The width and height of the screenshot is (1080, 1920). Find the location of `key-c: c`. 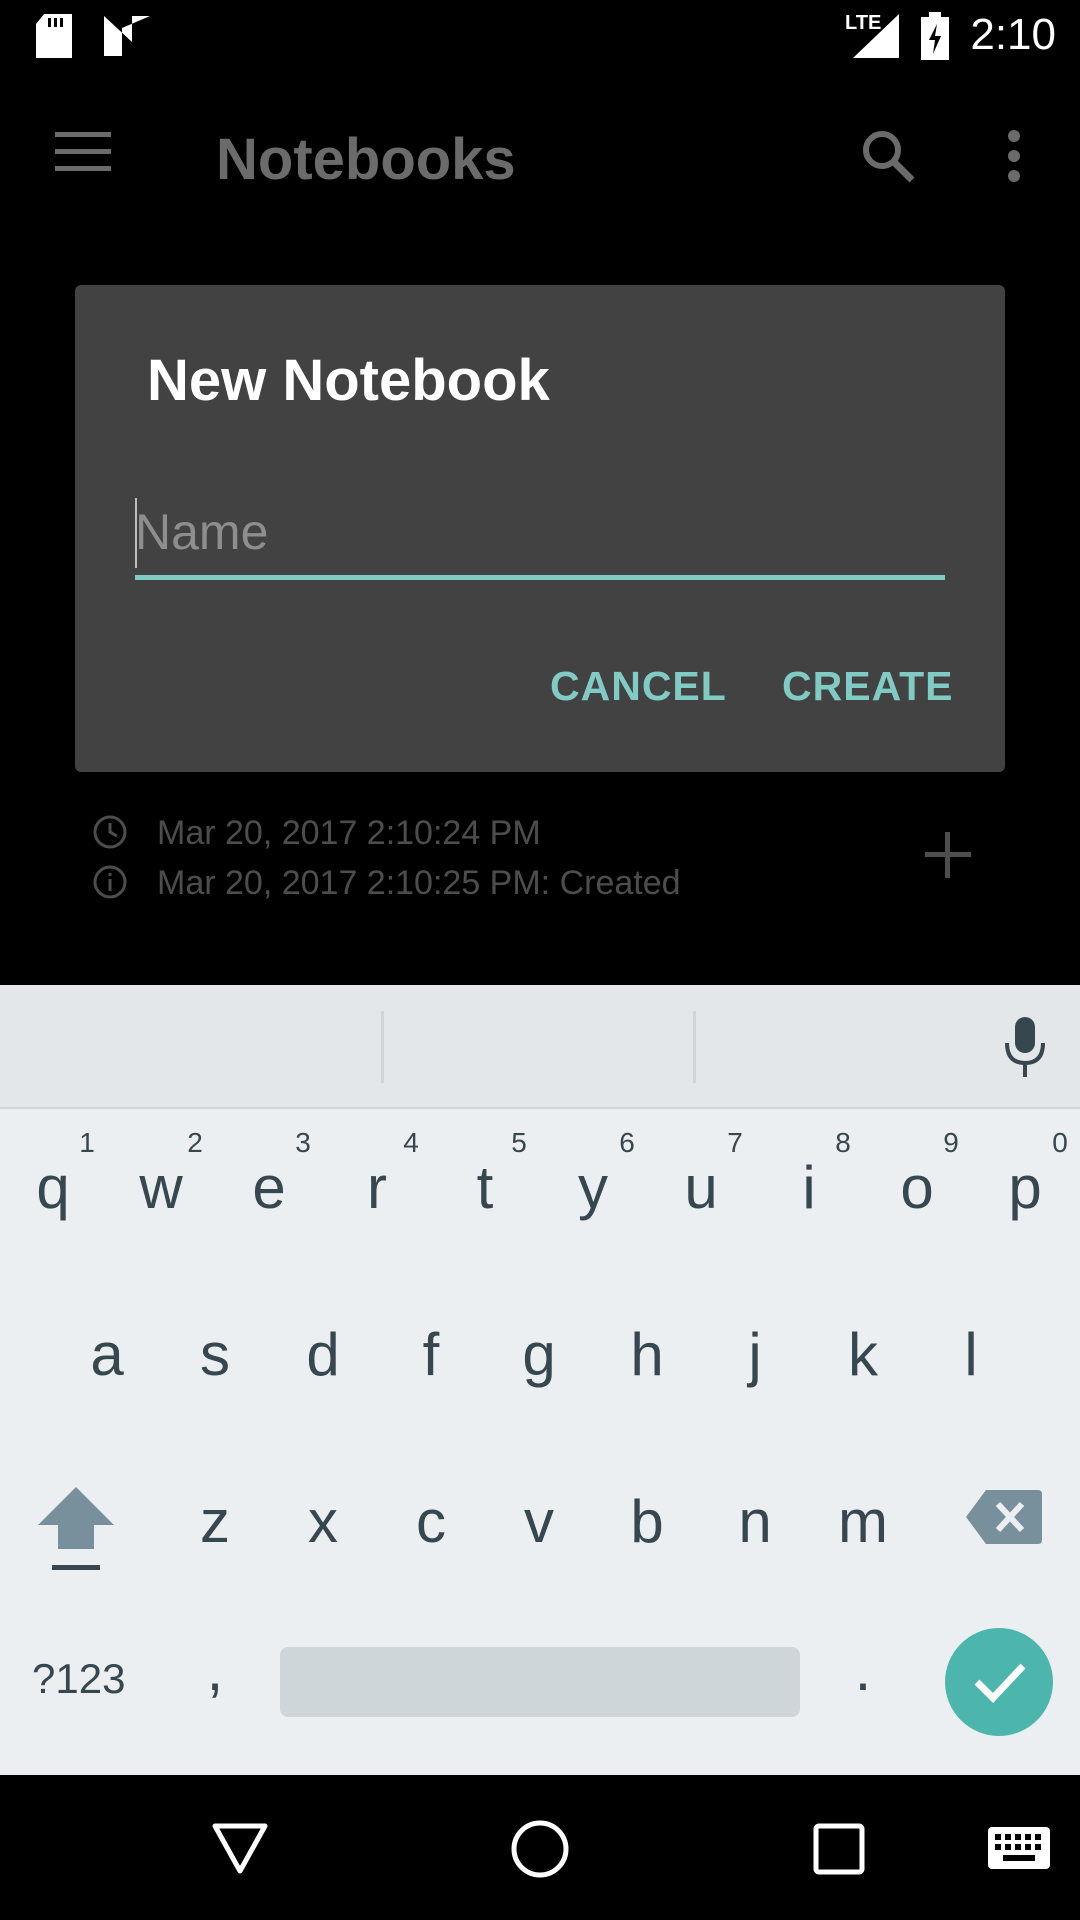

key-c: c is located at coordinates (431, 1521).